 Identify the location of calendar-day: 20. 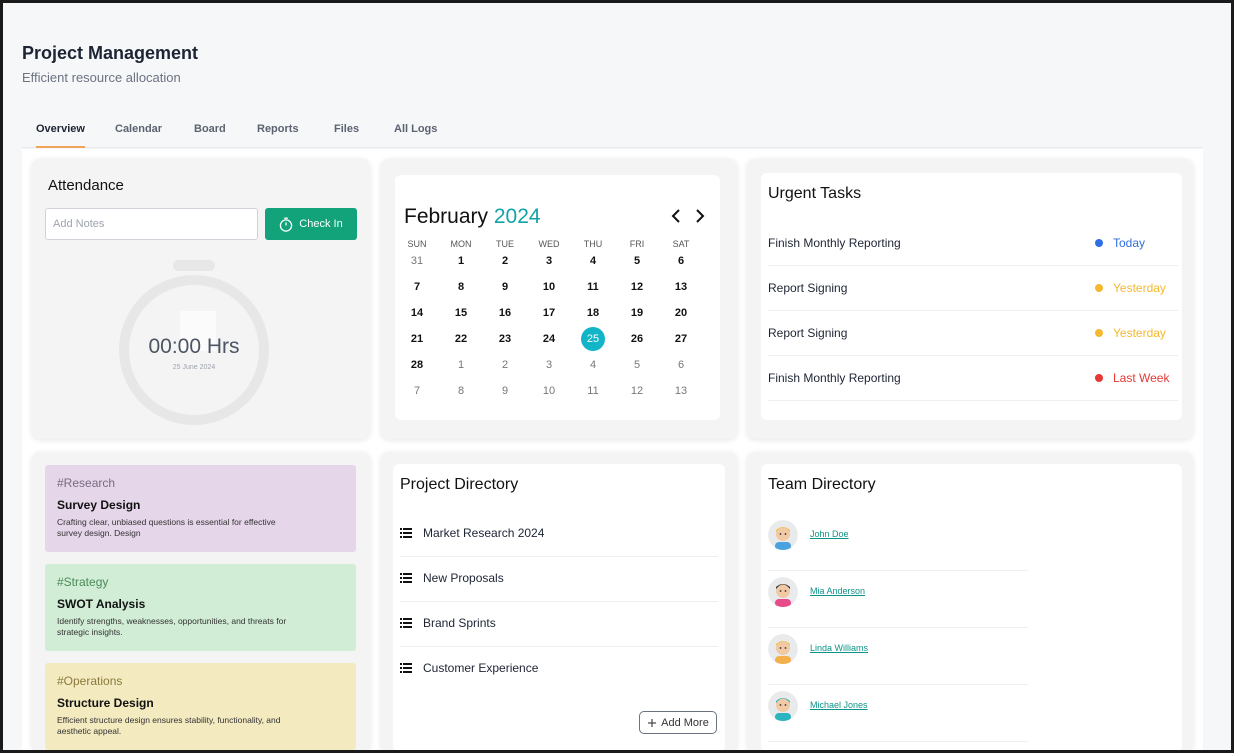
(681, 313).